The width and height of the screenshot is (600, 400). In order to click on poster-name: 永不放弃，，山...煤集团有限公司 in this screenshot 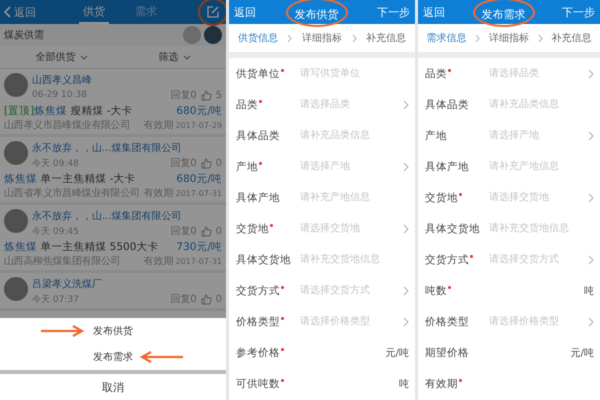, I will do `click(107, 148)`.